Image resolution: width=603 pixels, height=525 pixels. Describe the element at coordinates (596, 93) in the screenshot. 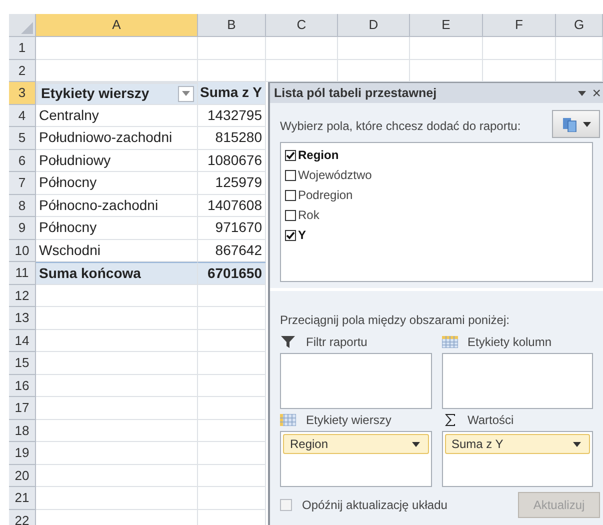

I see `close-button: ×` at that location.